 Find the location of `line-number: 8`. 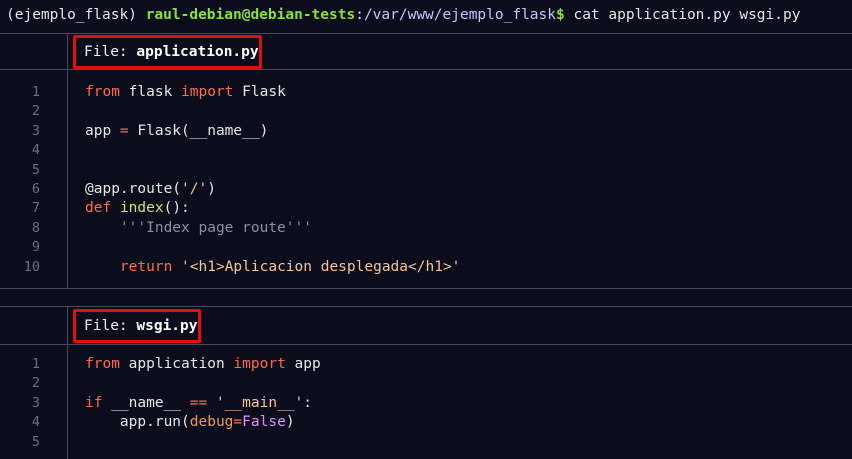

line-number: 8 is located at coordinates (35, 227).